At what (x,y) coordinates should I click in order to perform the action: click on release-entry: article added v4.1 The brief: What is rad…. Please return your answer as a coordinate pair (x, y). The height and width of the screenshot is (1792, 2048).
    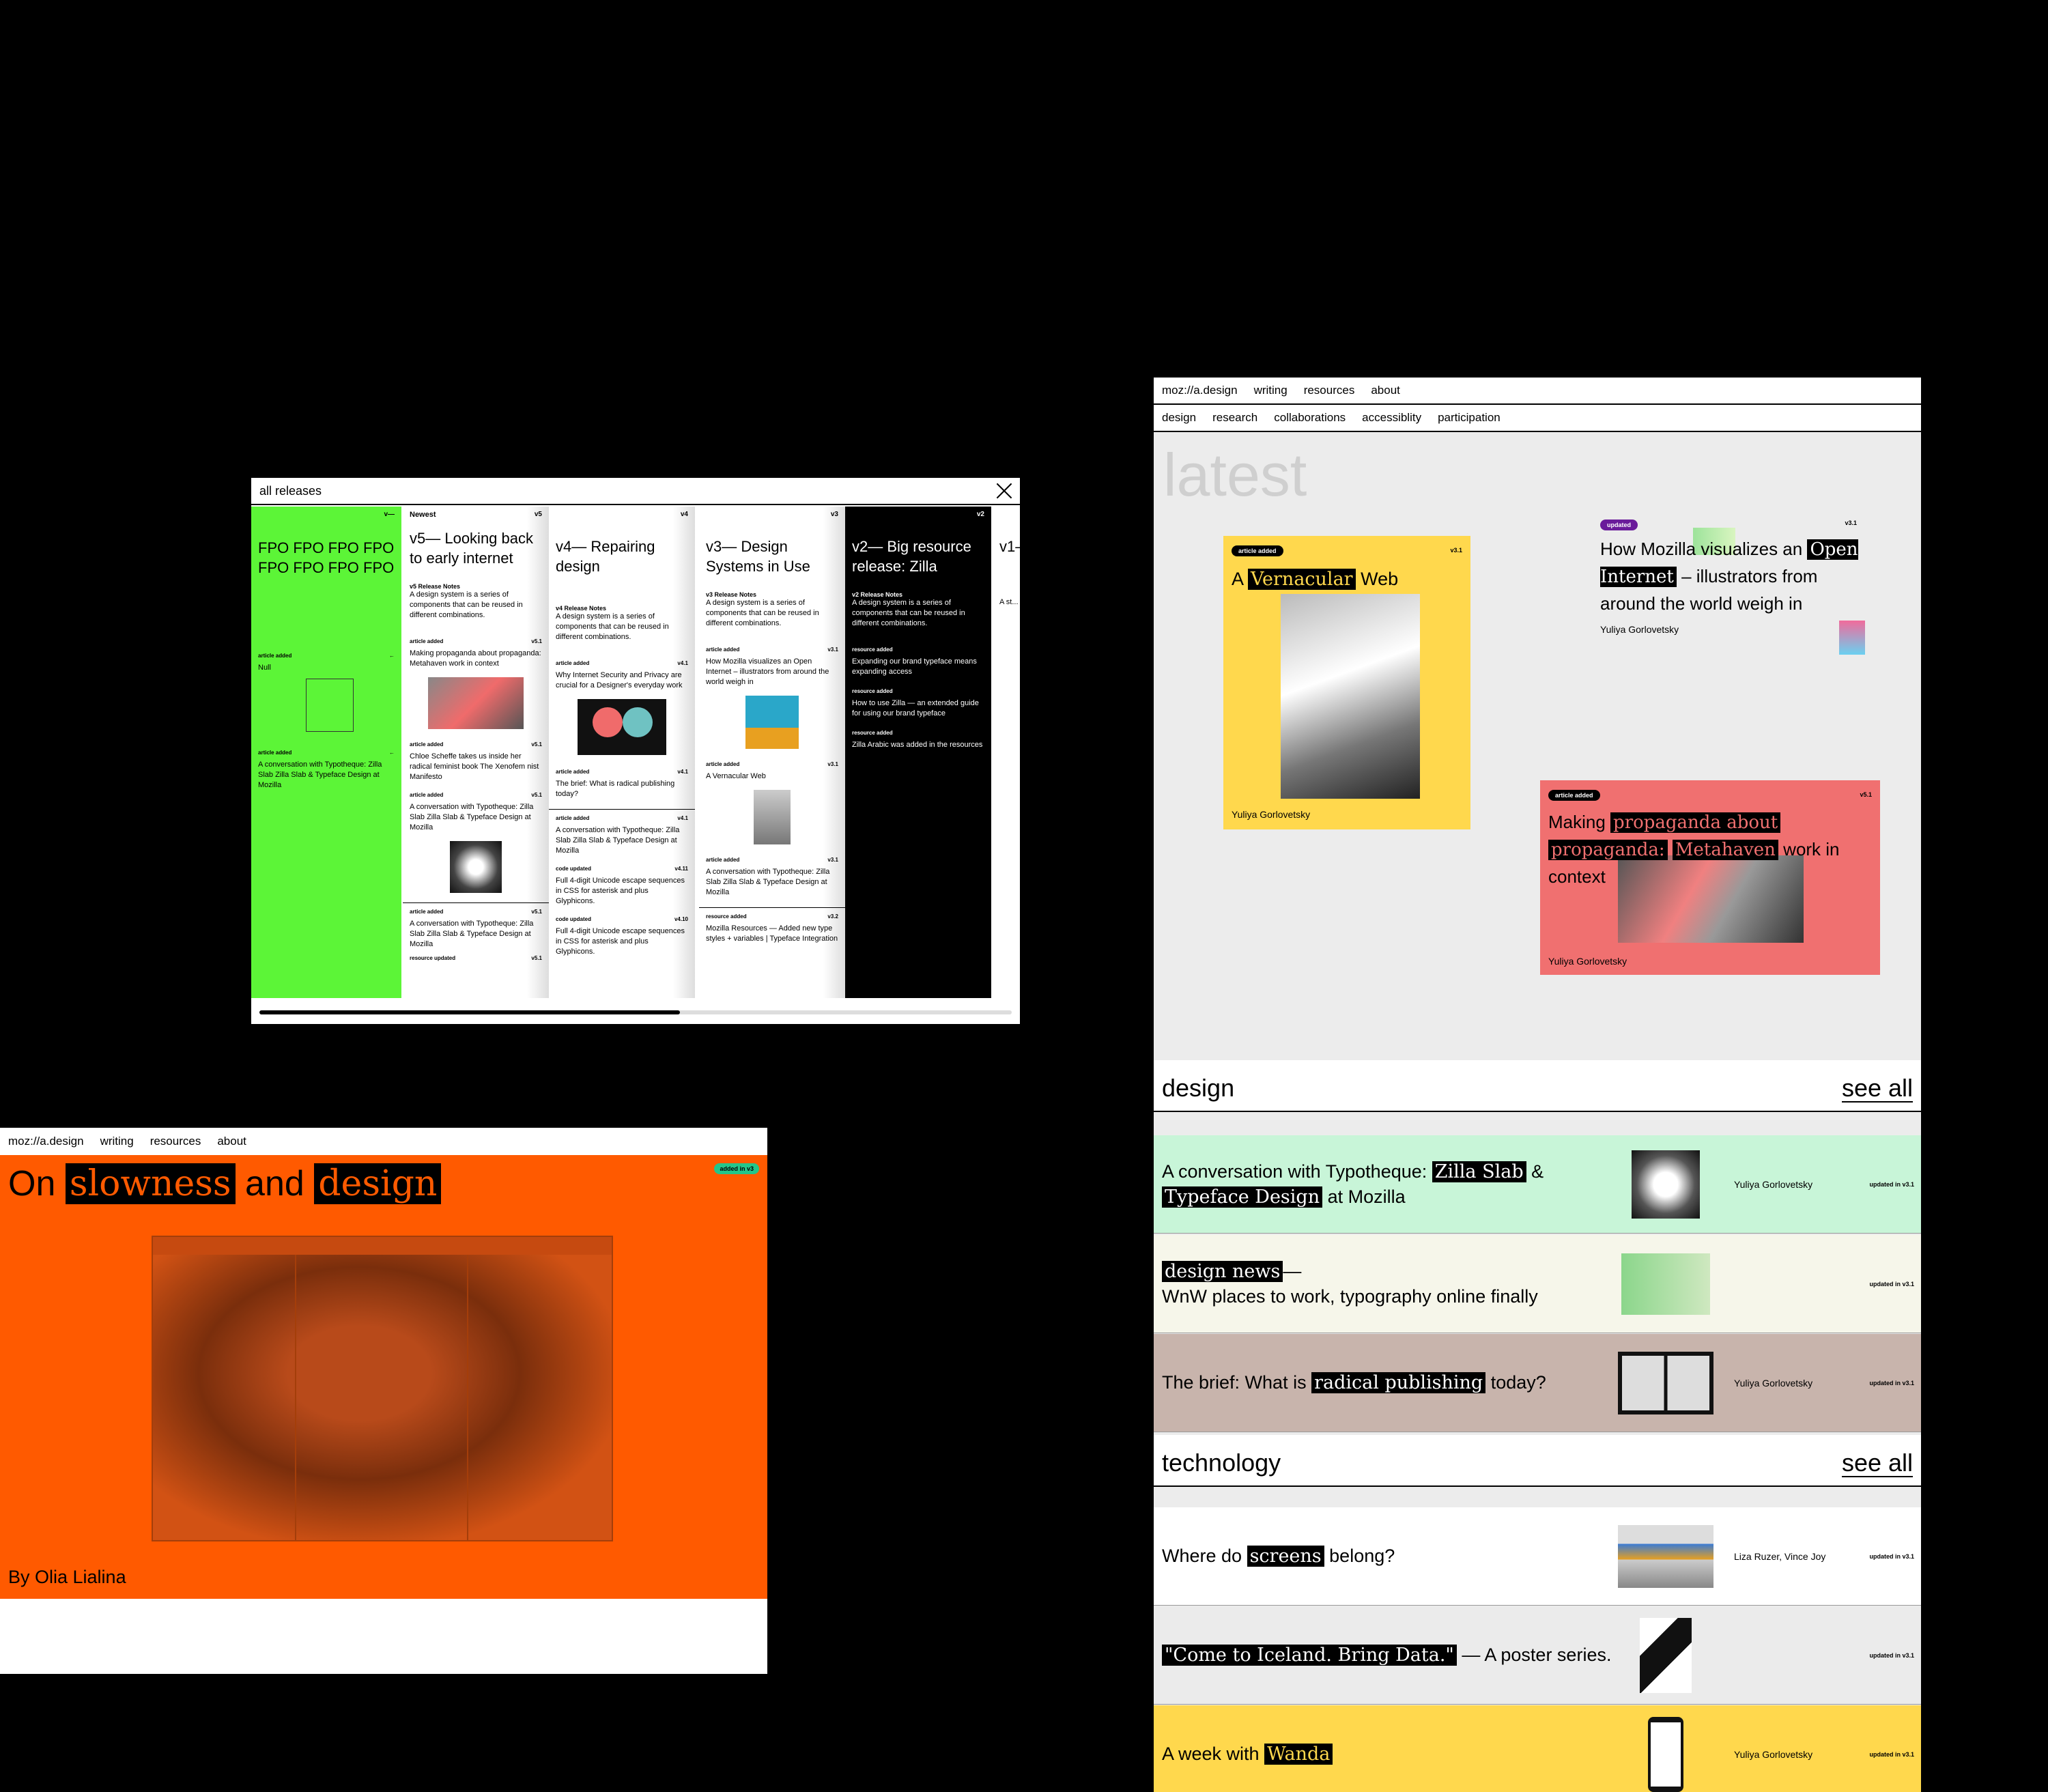
    Looking at the image, I should click on (622, 784).